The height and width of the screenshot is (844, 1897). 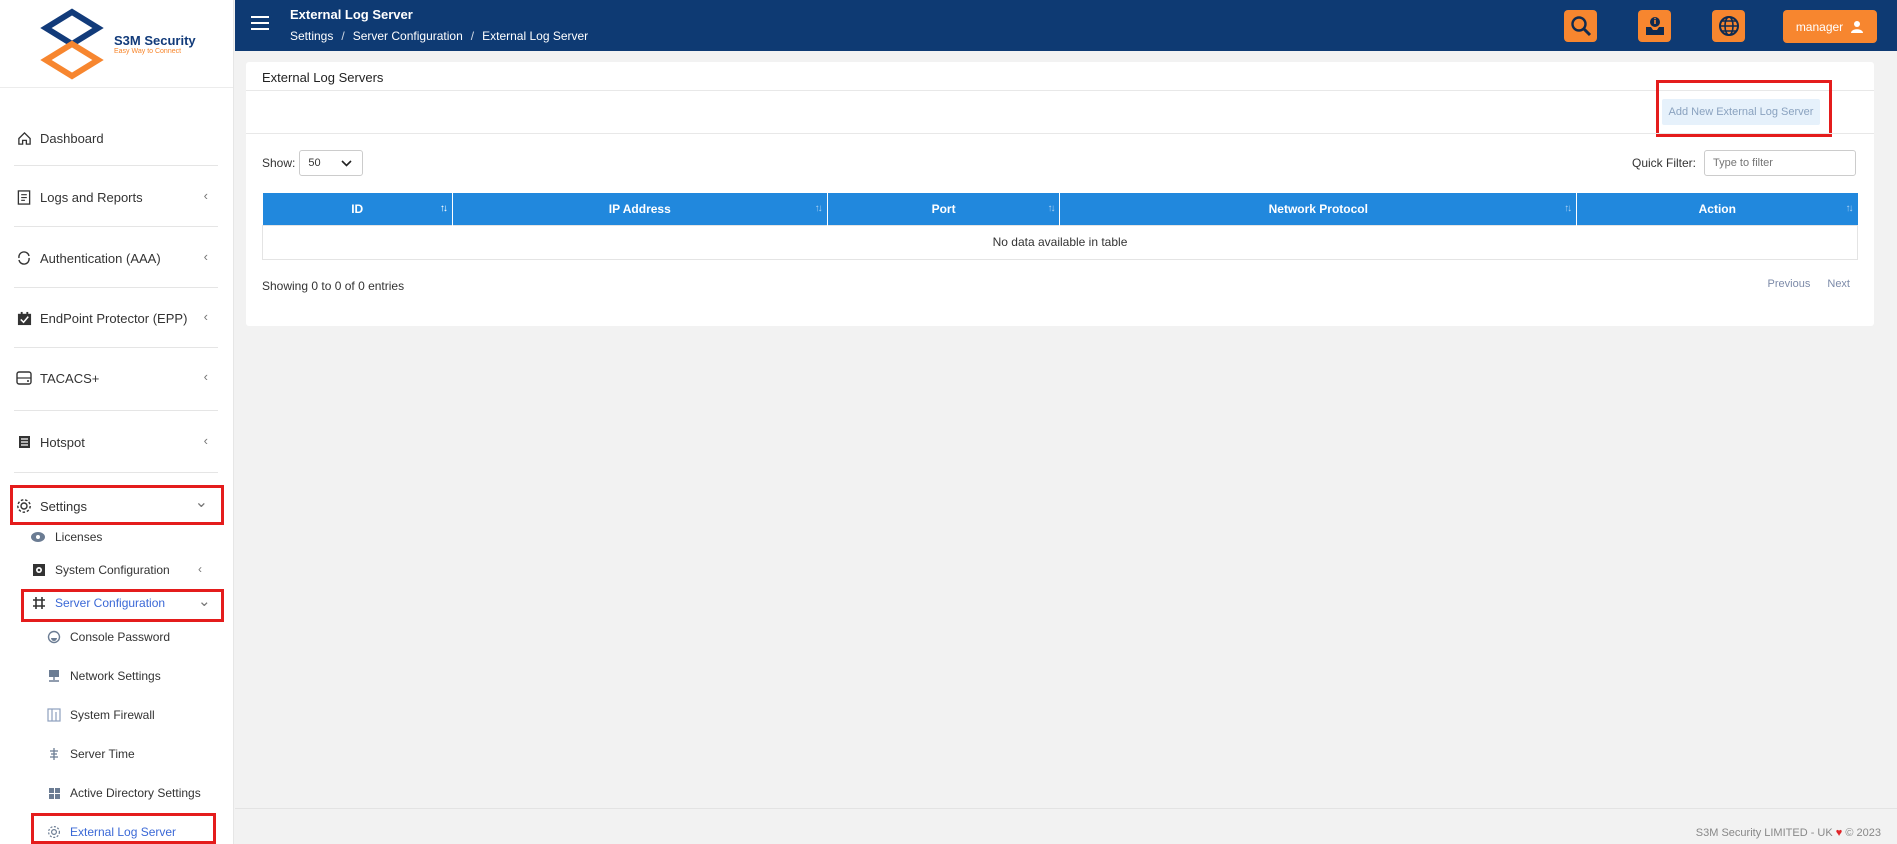 I want to click on sidebar-item-authentication: Authentication (AAA) ‹, so click(x=116, y=258).